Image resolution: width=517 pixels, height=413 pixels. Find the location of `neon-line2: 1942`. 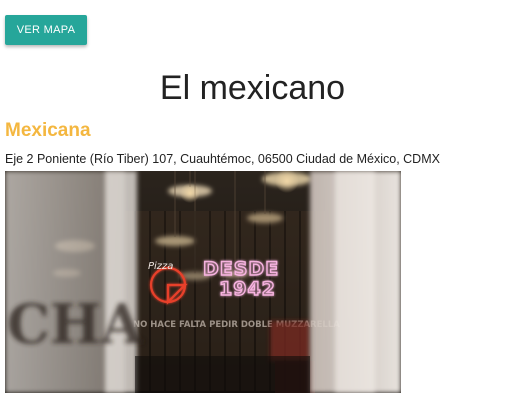

neon-line2: 1942 is located at coordinates (247, 289).